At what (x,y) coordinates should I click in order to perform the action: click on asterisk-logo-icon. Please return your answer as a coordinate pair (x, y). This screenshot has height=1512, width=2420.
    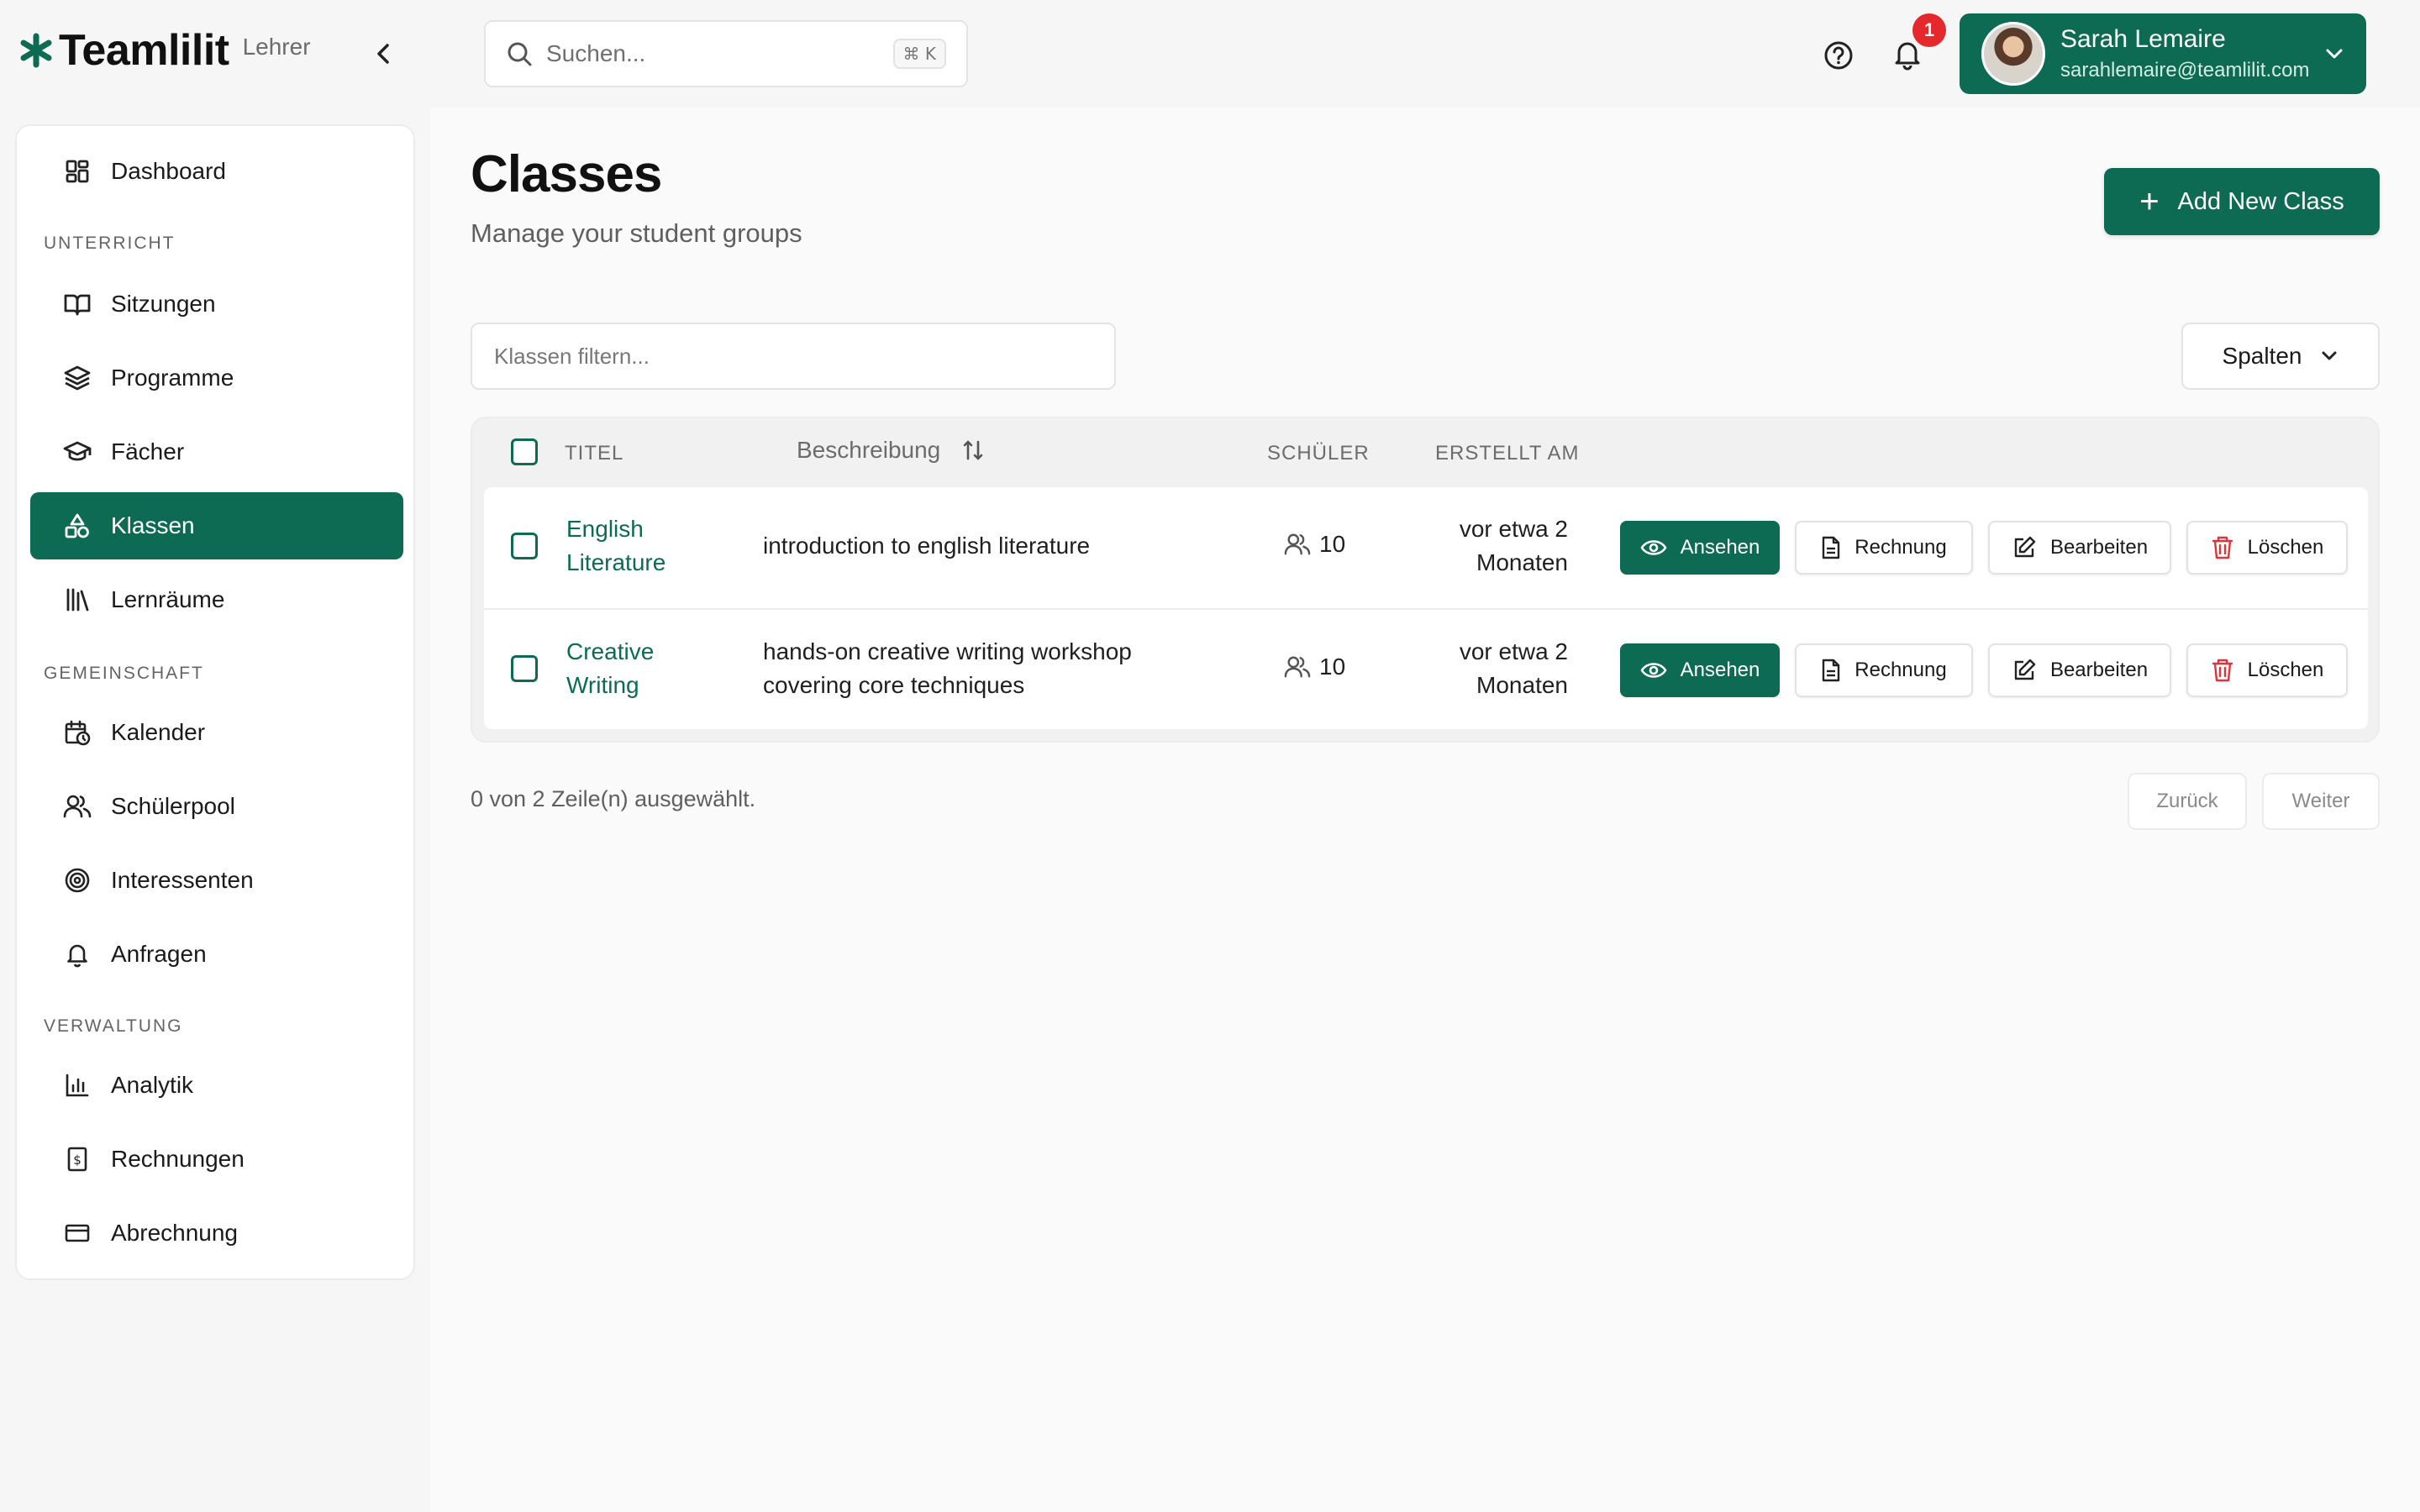
    Looking at the image, I should click on (36, 50).